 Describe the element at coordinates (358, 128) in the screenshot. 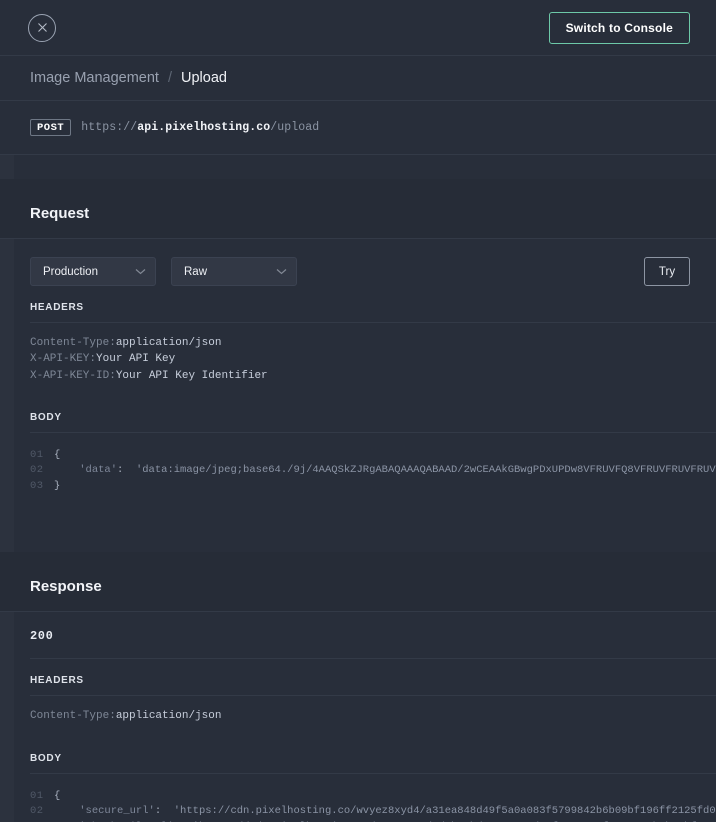

I see `endpoint-row: POST https://api.pixelhosting.co/upload` at that location.